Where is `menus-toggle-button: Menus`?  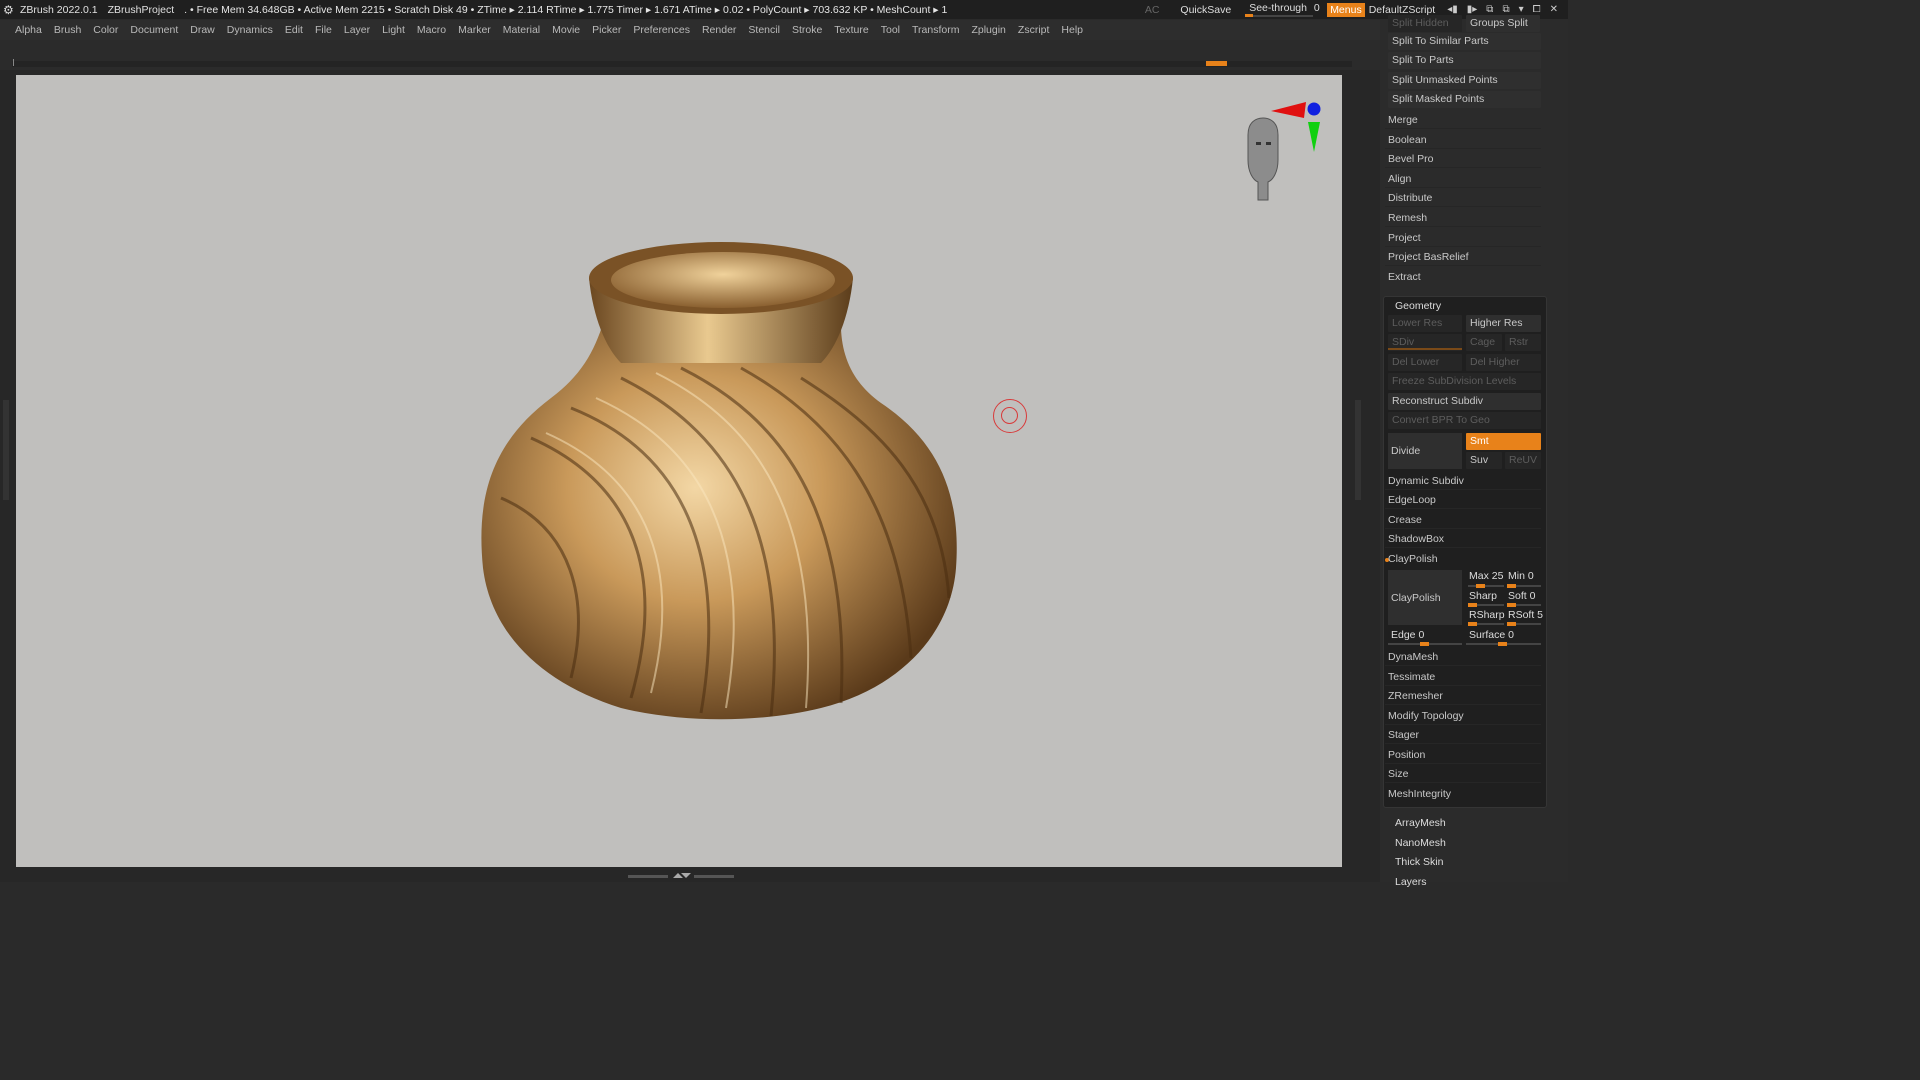 menus-toggle-button: Menus is located at coordinates (1346, 9).